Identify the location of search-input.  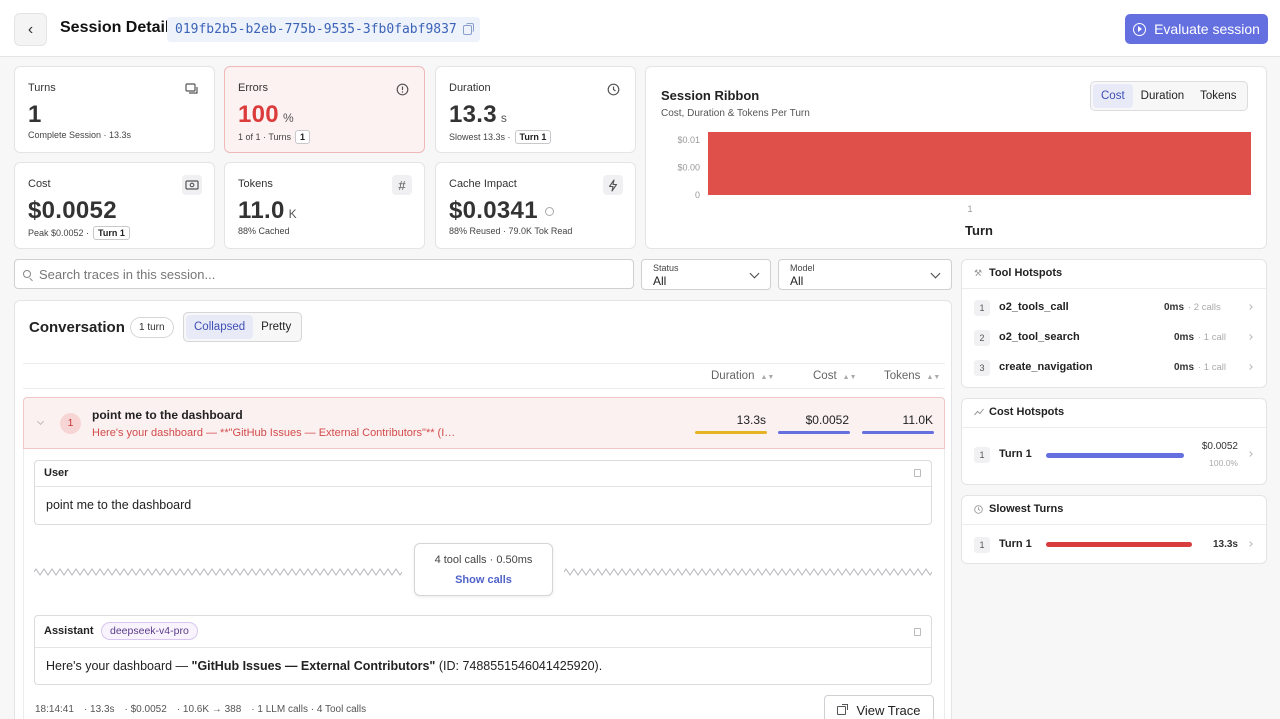
(319, 274).